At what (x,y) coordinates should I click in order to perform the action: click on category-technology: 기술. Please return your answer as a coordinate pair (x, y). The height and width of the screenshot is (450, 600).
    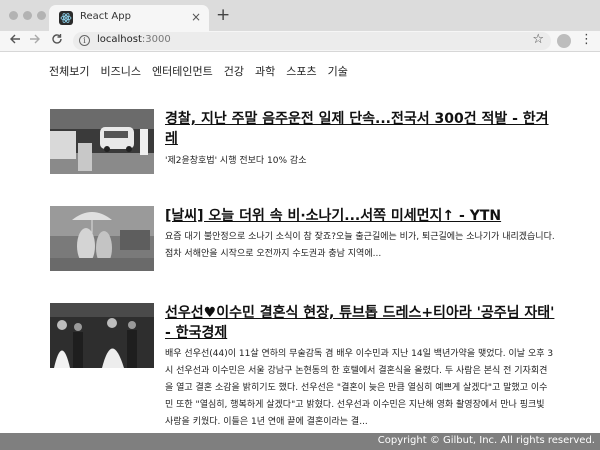
    Looking at the image, I should click on (338, 71).